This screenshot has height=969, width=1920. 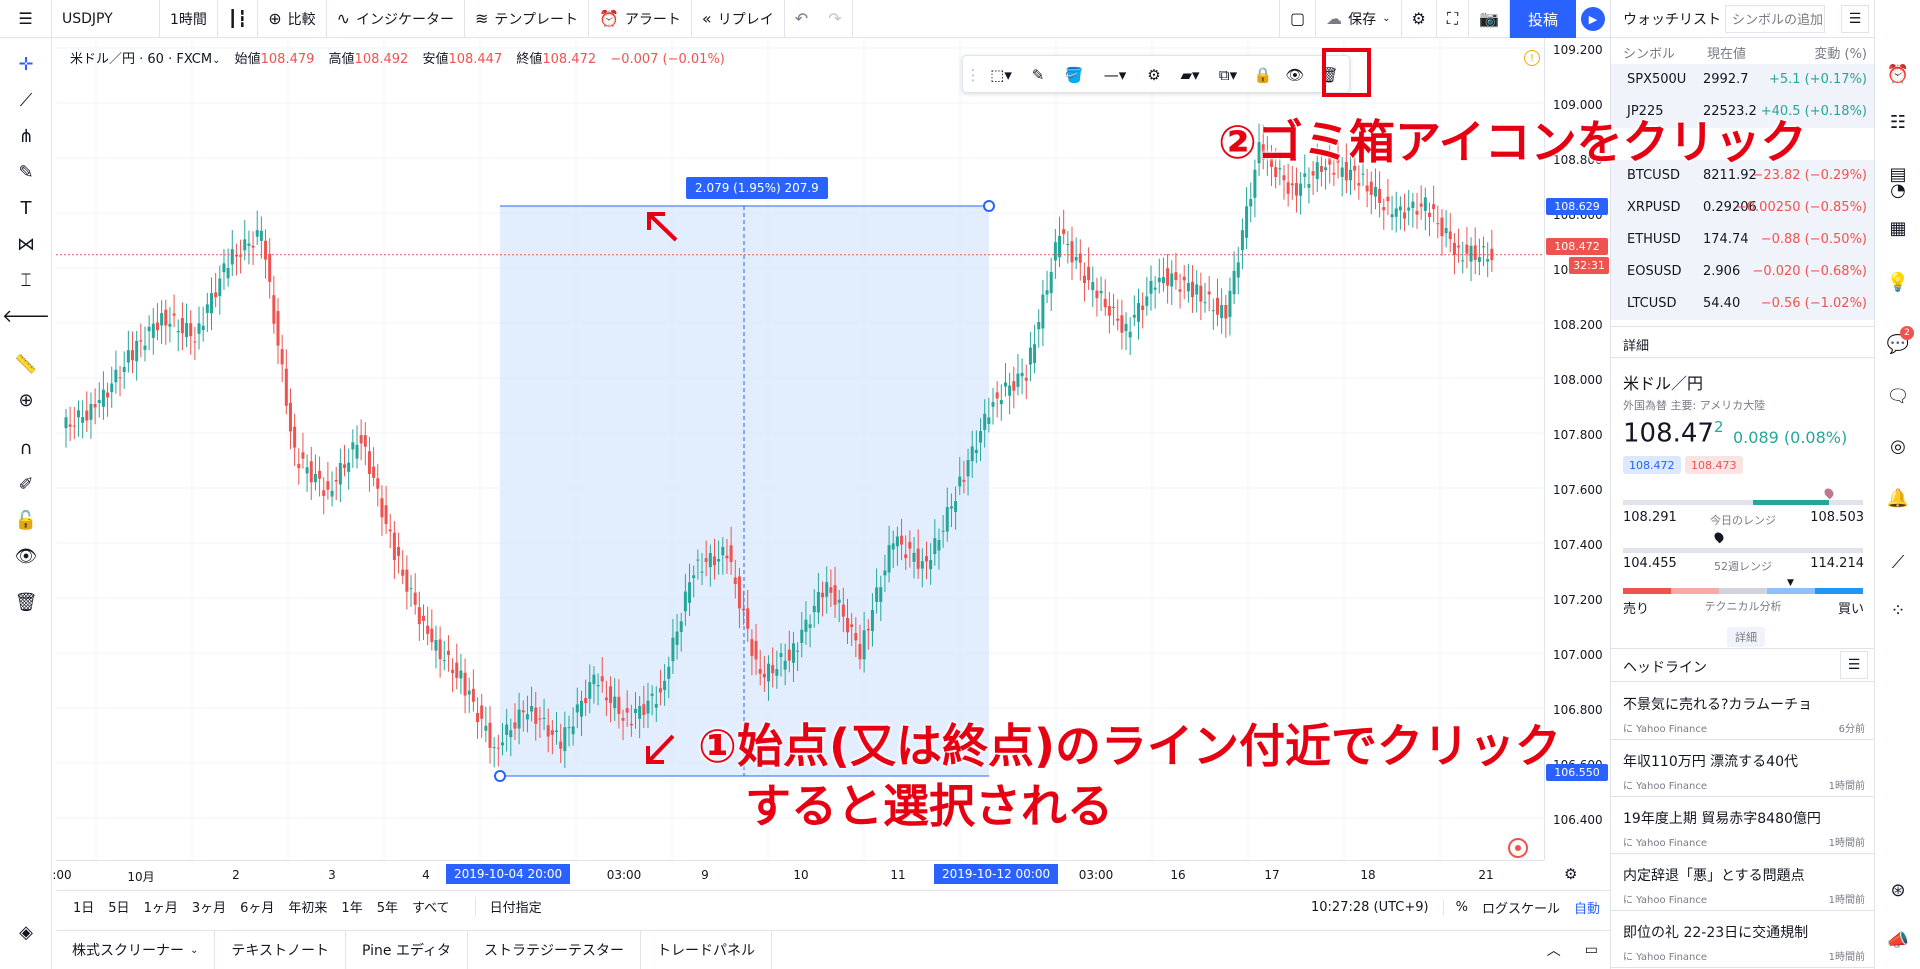 I want to click on notifications-button: 🔔, so click(x=1898, y=498).